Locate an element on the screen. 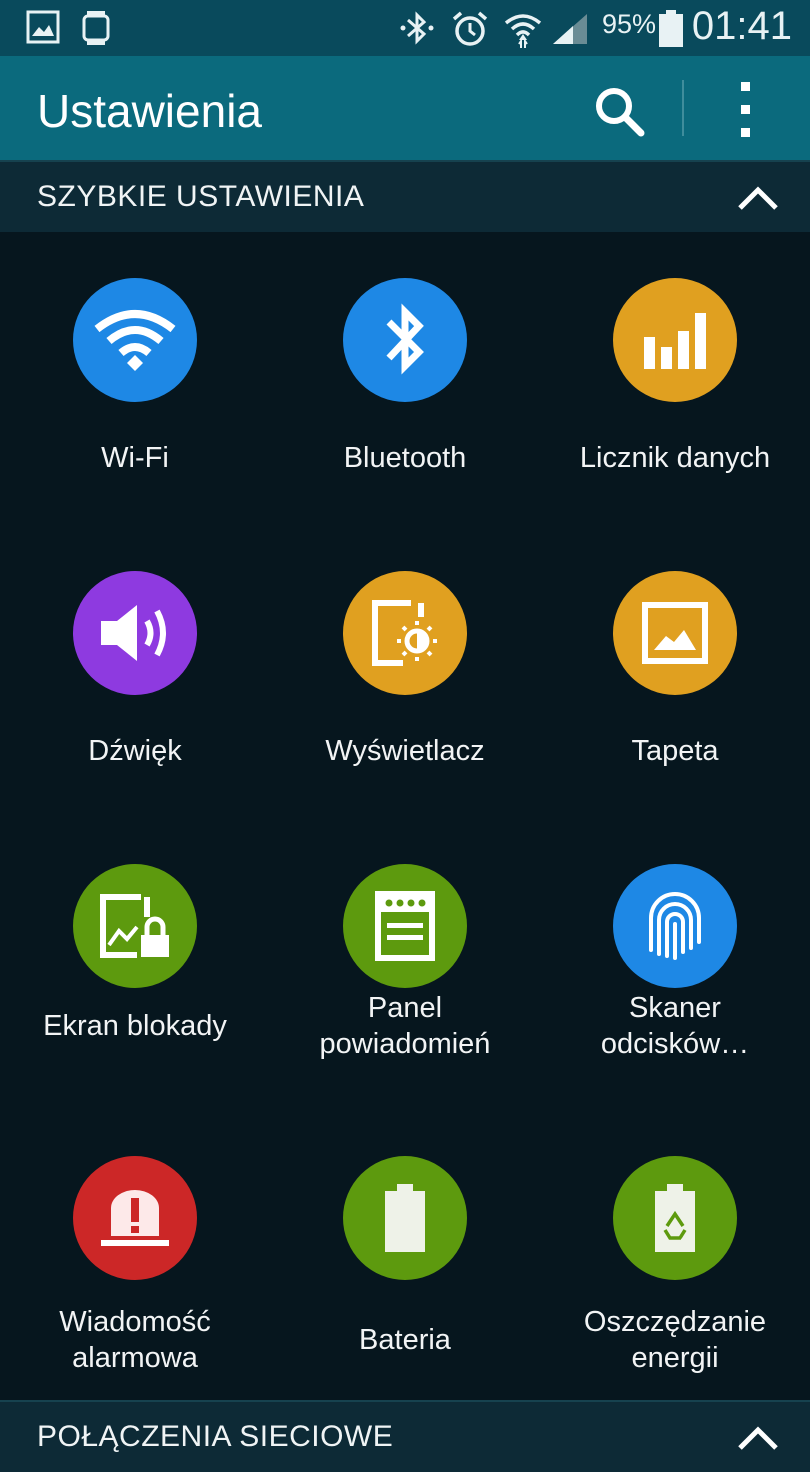 The image size is (810, 1472). quick-setting-battery: Bateria is located at coordinates (405, 1256).